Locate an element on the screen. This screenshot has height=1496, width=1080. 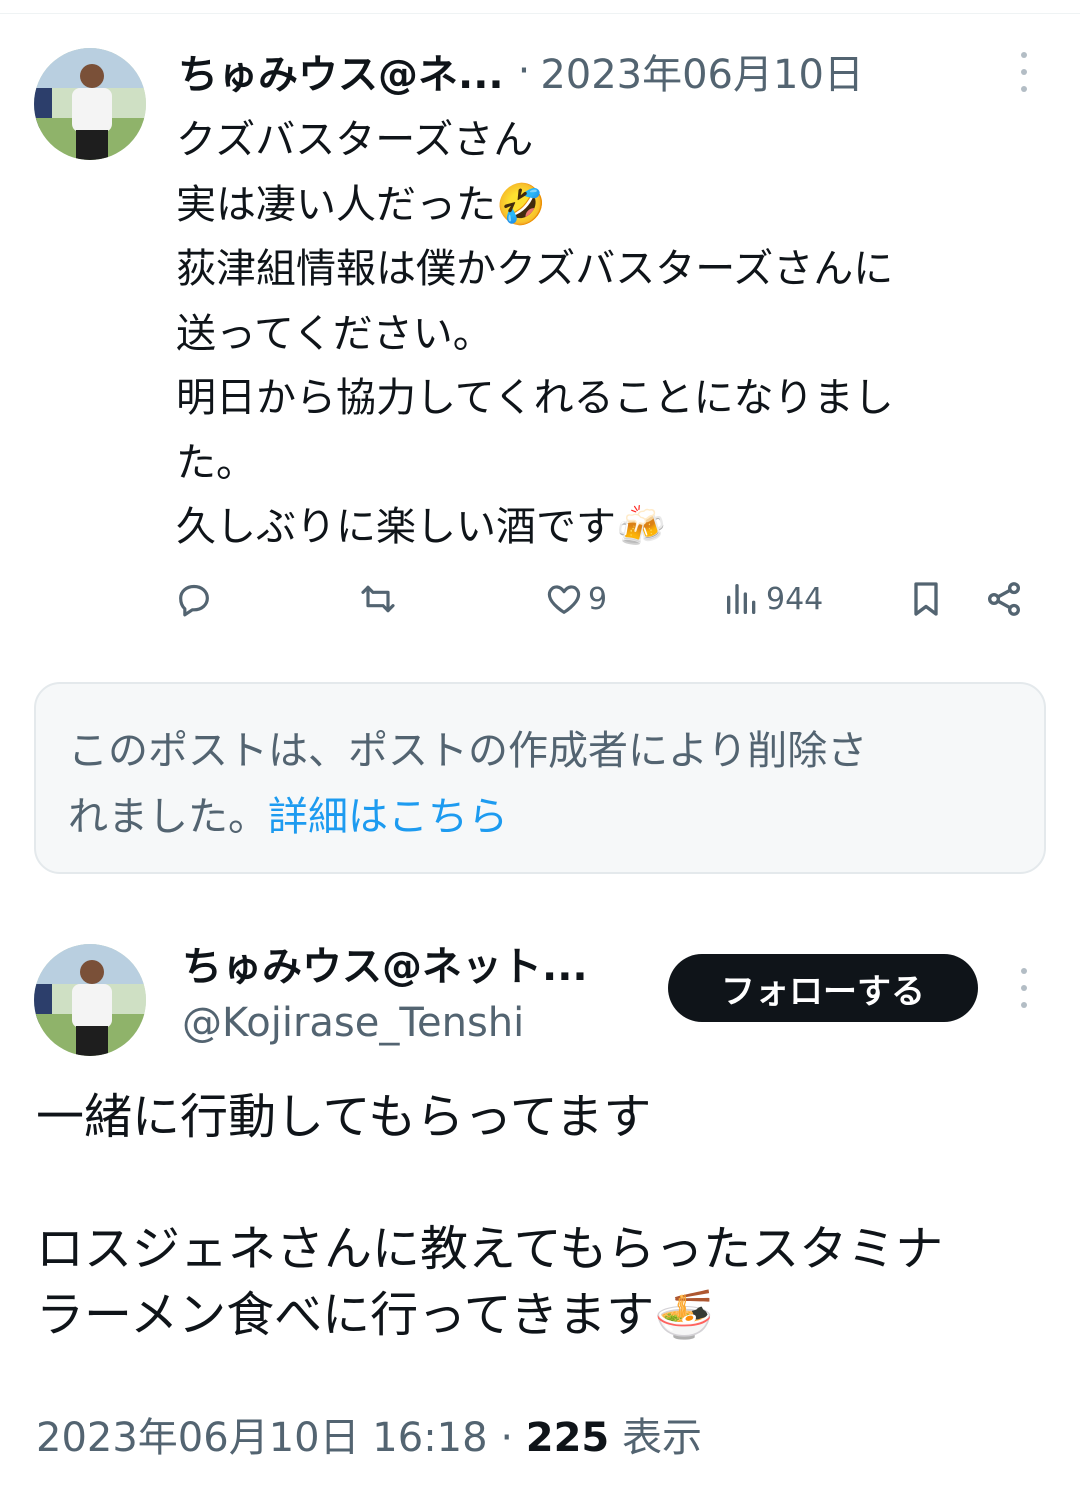
tweet-line: 荻津組情報は僕かクズバスターズさんに is located at coordinates (535, 269).